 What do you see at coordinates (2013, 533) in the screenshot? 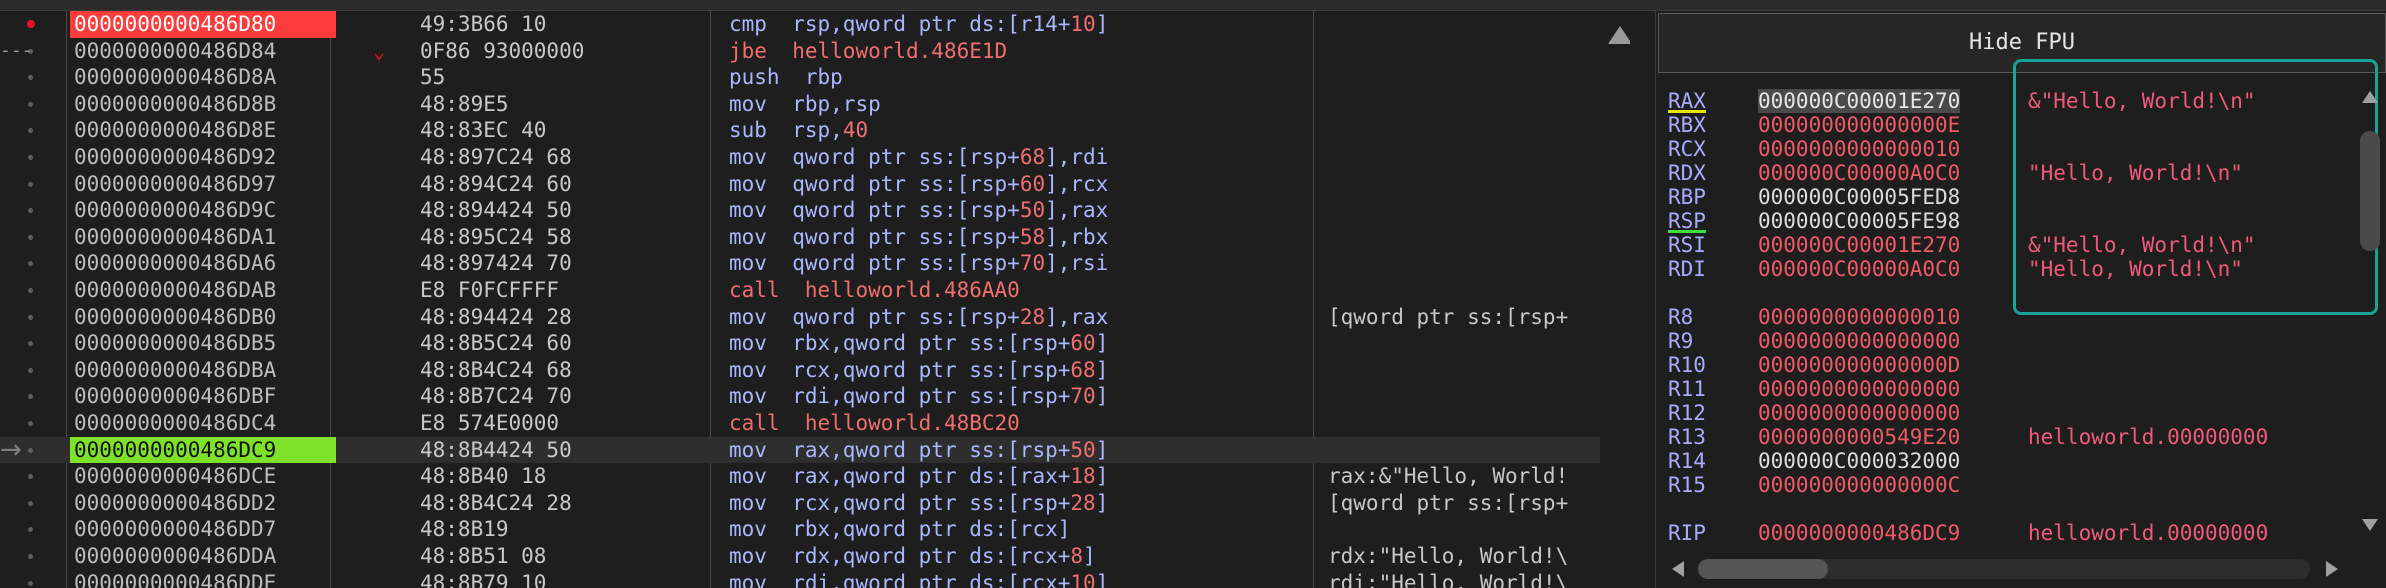
I see `register-row-rip: RIP 0000000000486DC9 helloworld.00000000` at bounding box center [2013, 533].